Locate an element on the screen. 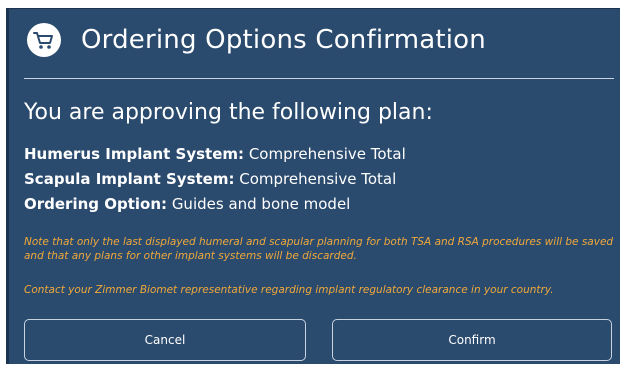 The height and width of the screenshot is (366, 623). detail-label: Scapula Implant System: is located at coordinates (129, 179).